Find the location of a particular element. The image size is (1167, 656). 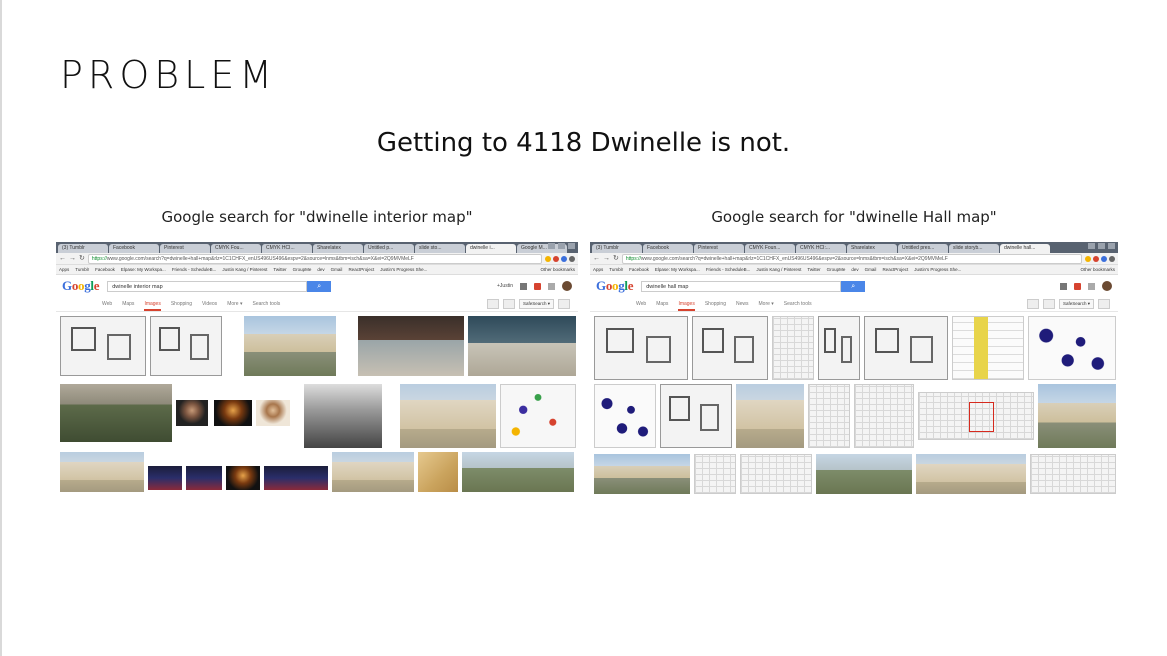

globe-icon is located at coordinates (508, 304).